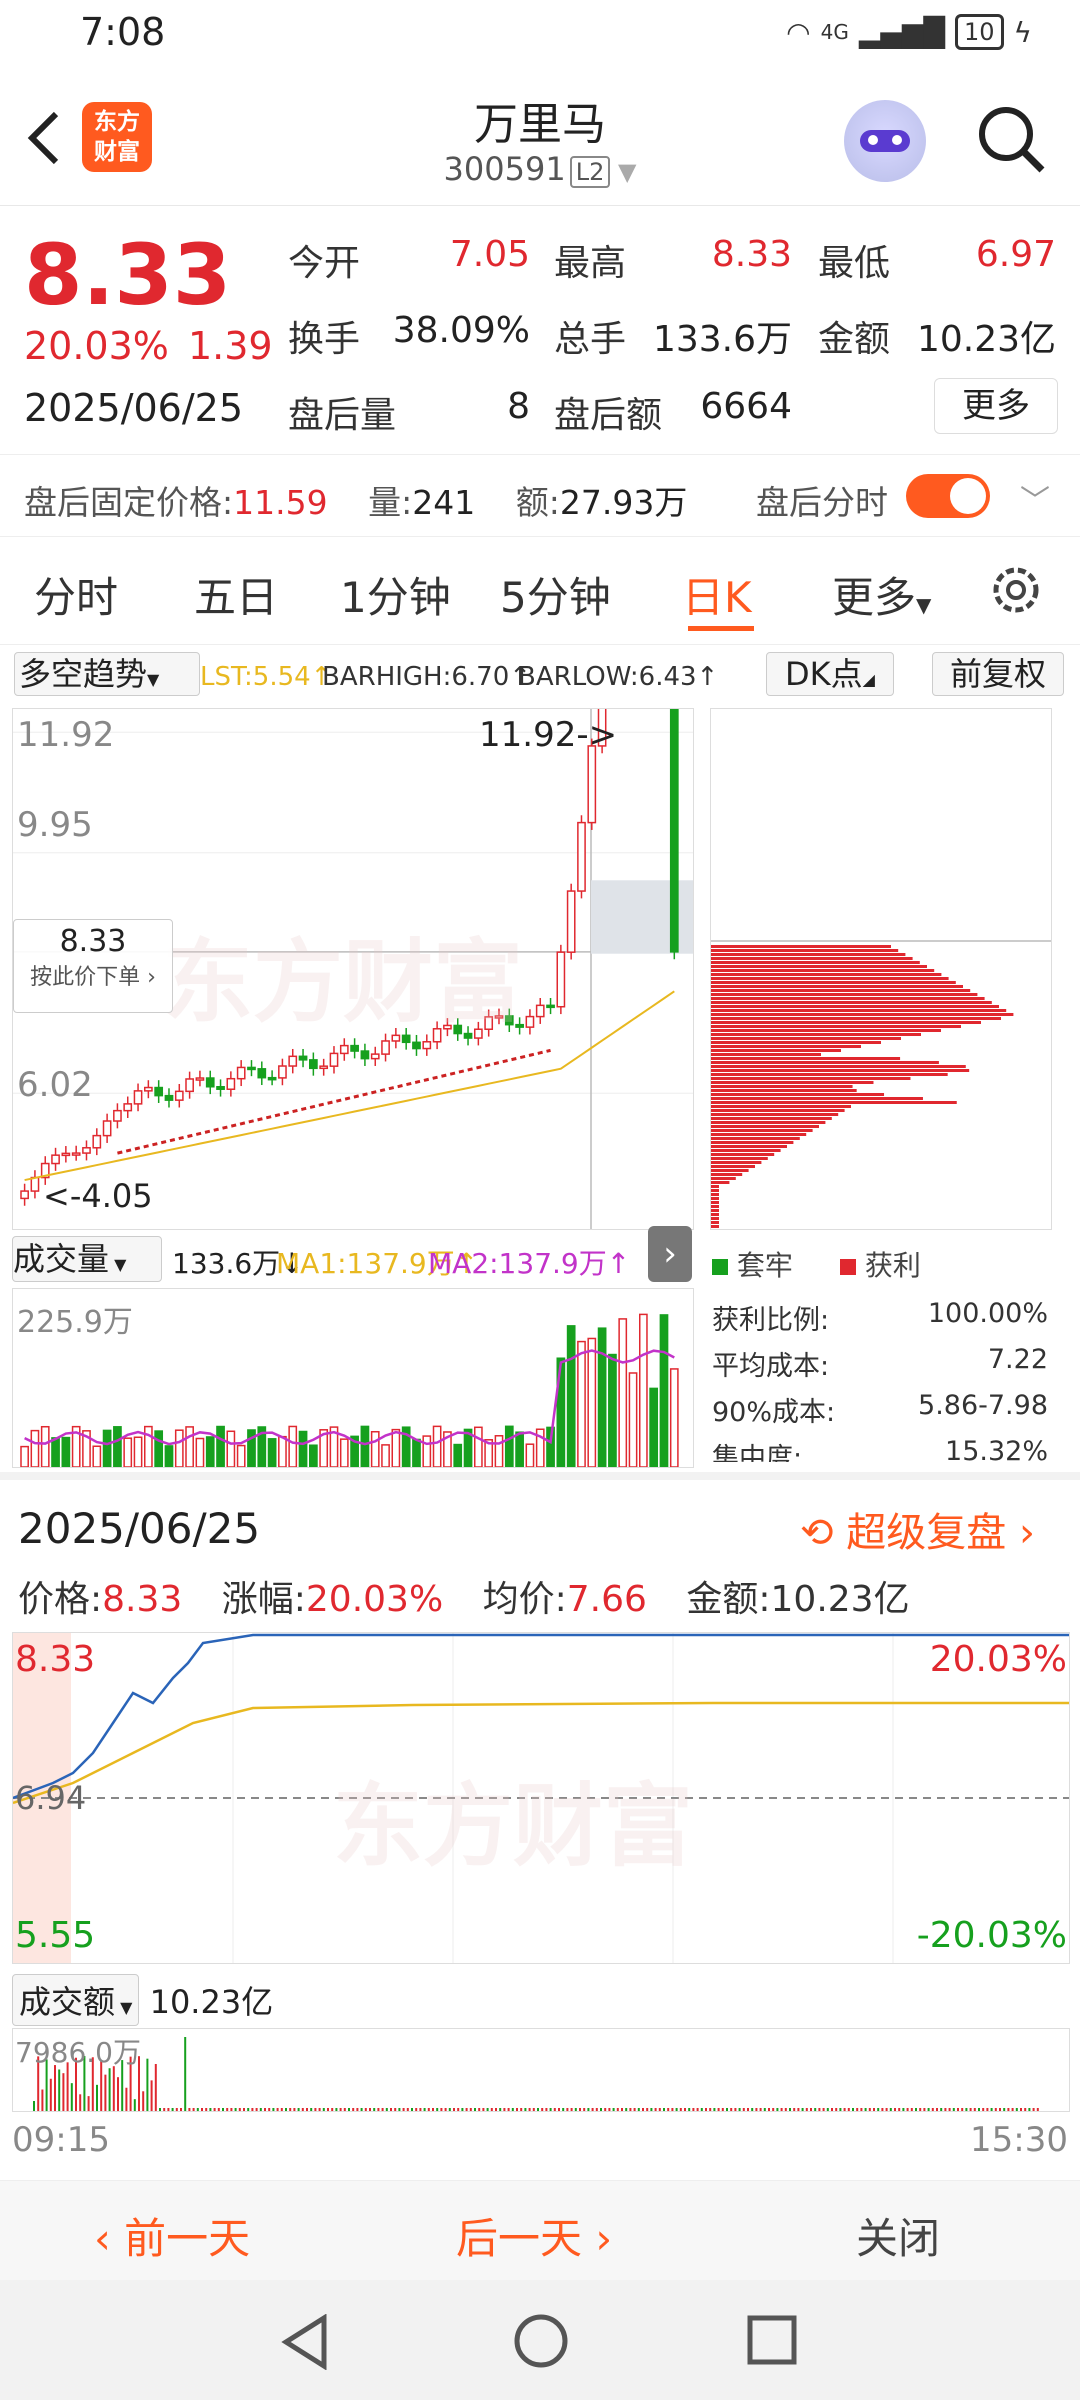 This screenshot has width=1080, height=2400. Describe the element at coordinates (948, 496) in the screenshot. I see `after-hours-toggle` at that location.